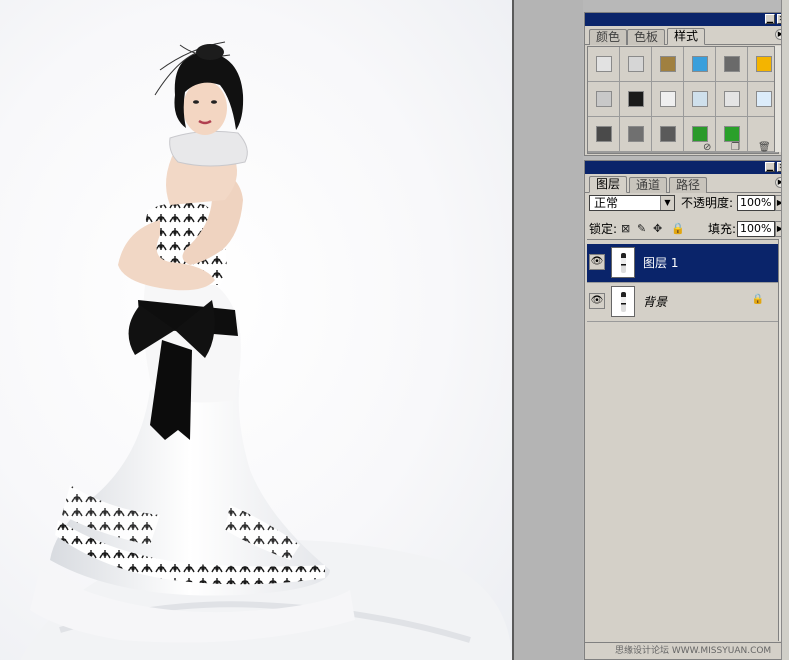  Describe the element at coordinates (785, 330) in the screenshot. I see `dock-edge` at that location.